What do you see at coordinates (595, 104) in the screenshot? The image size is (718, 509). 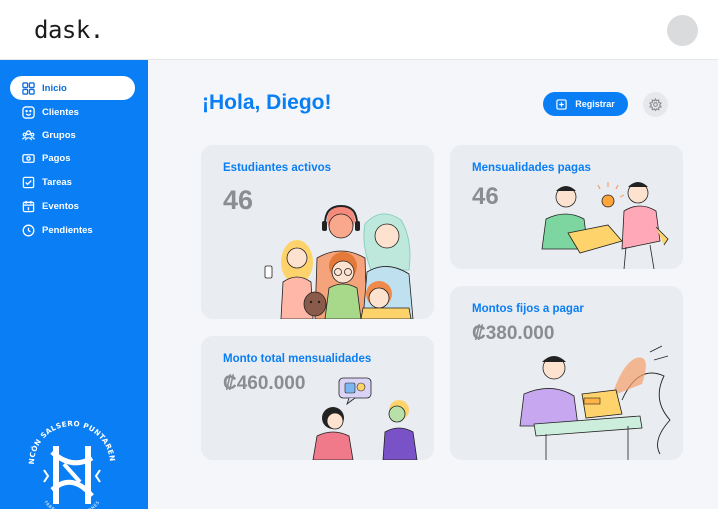 I see `register-button-label: Registrar` at bounding box center [595, 104].